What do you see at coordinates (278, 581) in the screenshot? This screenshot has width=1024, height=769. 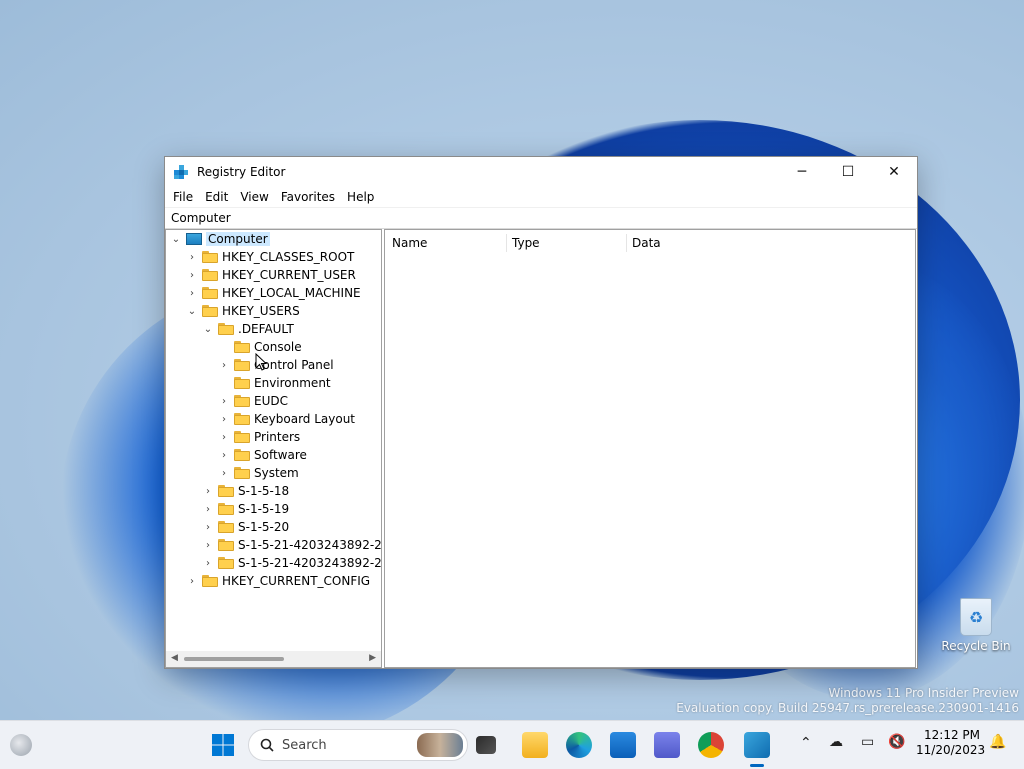 I see `tree-item-hkcc: › HKEY_CURRENT_CONFIG` at bounding box center [278, 581].